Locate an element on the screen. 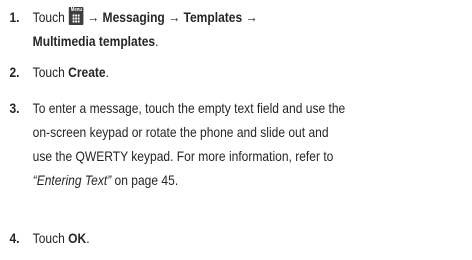 The width and height of the screenshot is (472, 260). step-number: 1. is located at coordinates (14, 17).